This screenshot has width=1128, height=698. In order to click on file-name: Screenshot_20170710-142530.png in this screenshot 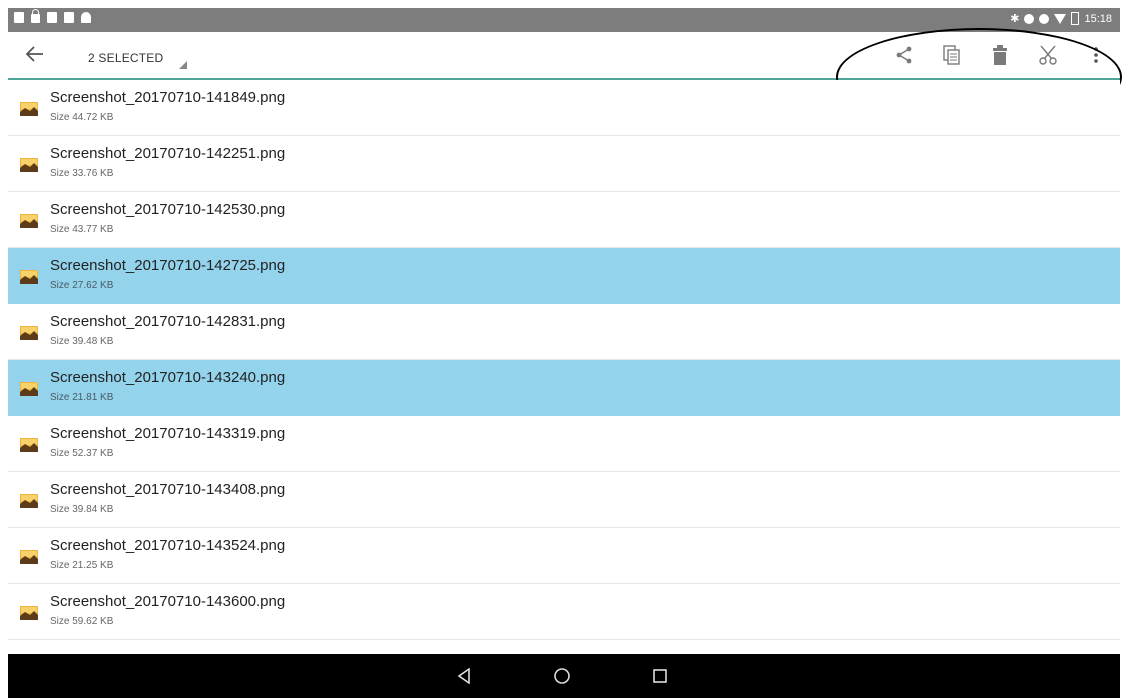, I will do `click(168, 209)`.